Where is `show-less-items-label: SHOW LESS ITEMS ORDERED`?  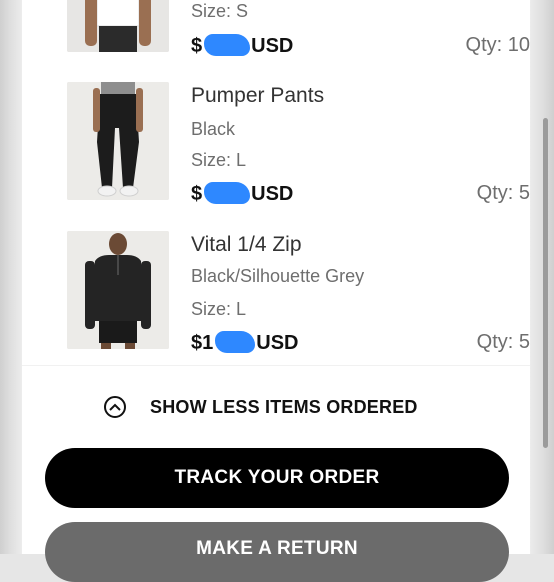
show-less-items-label: SHOW LESS ITEMS ORDERED is located at coordinates (284, 406).